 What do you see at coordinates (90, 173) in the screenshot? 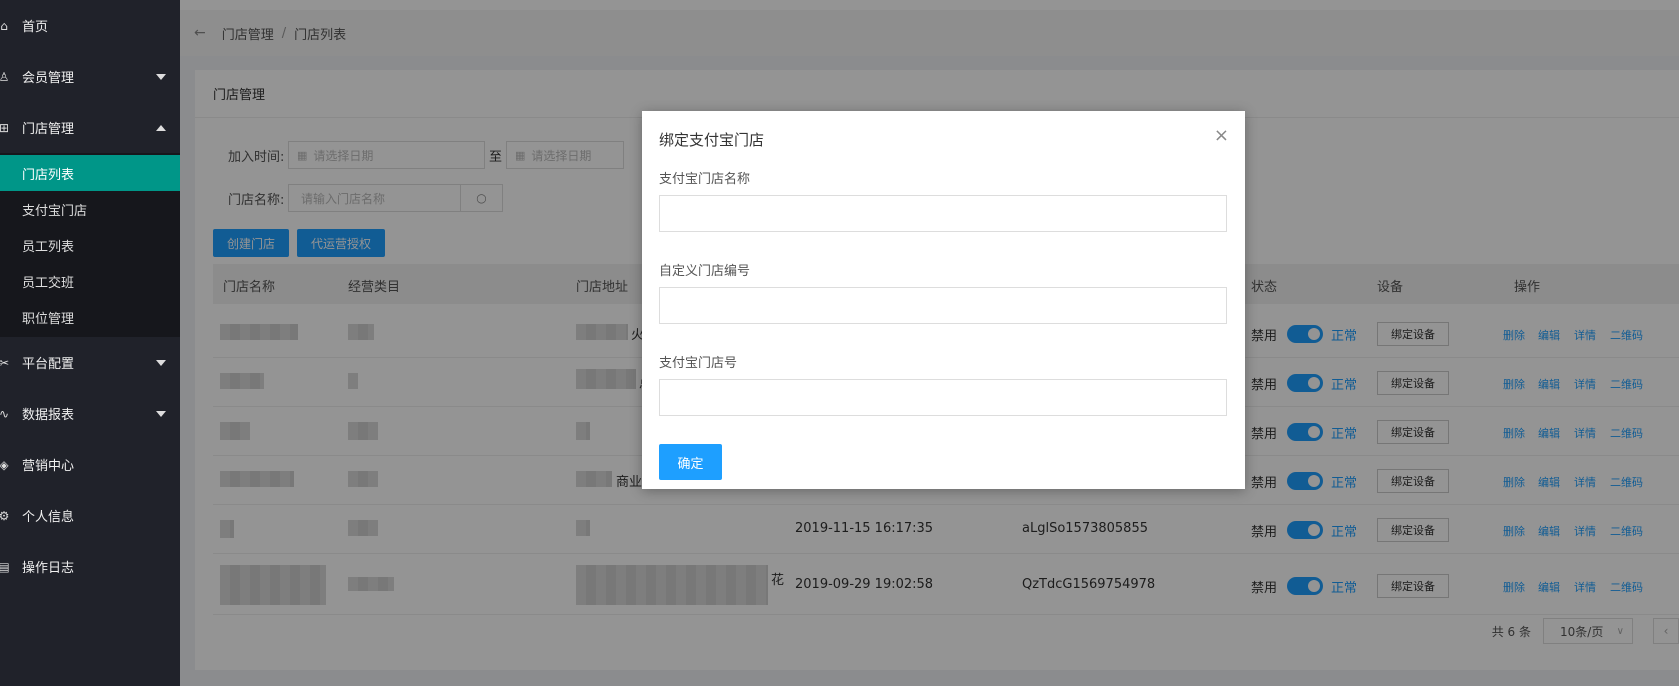
I see `sidebar-subitem-store-list: 门店列表` at bounding box center [90, 173].